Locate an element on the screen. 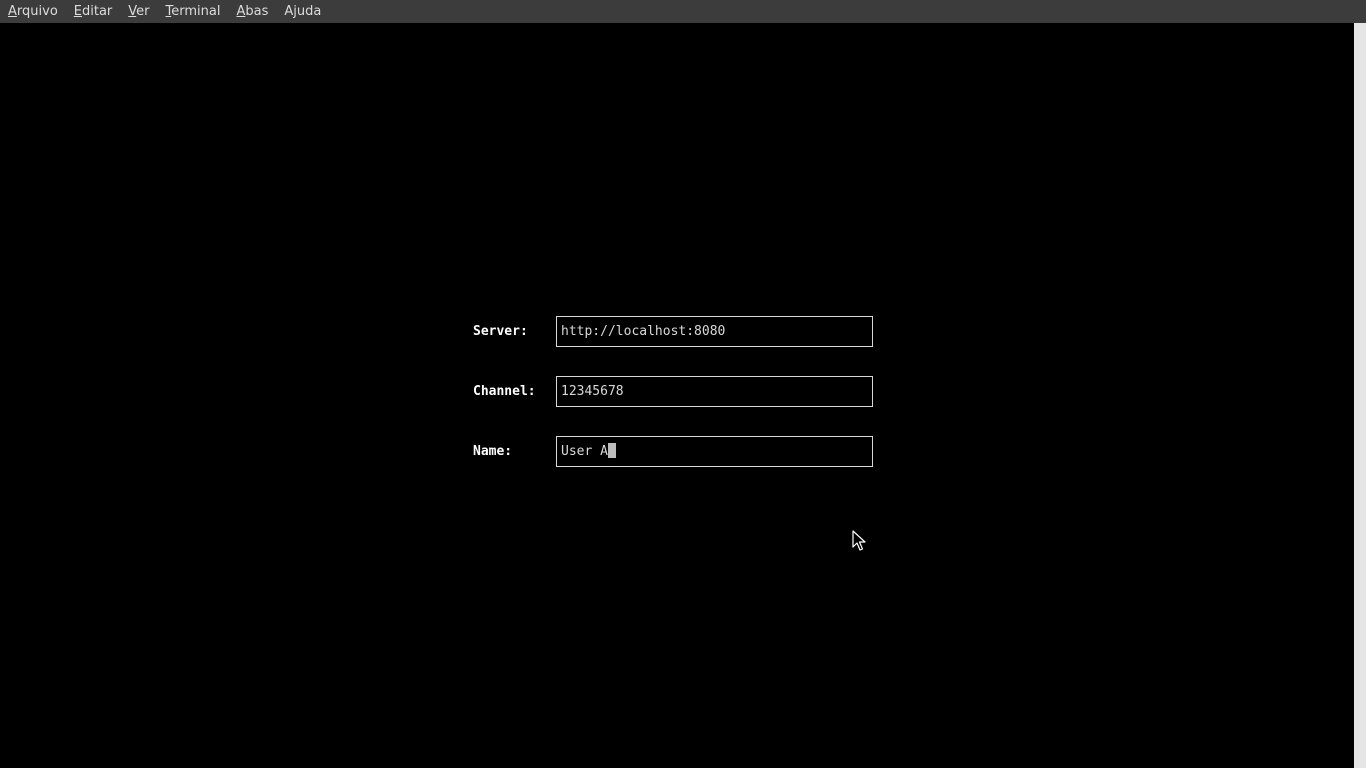 This screenshot has width=1366, height=768. text-cursor is located at coordinates (611, 450).